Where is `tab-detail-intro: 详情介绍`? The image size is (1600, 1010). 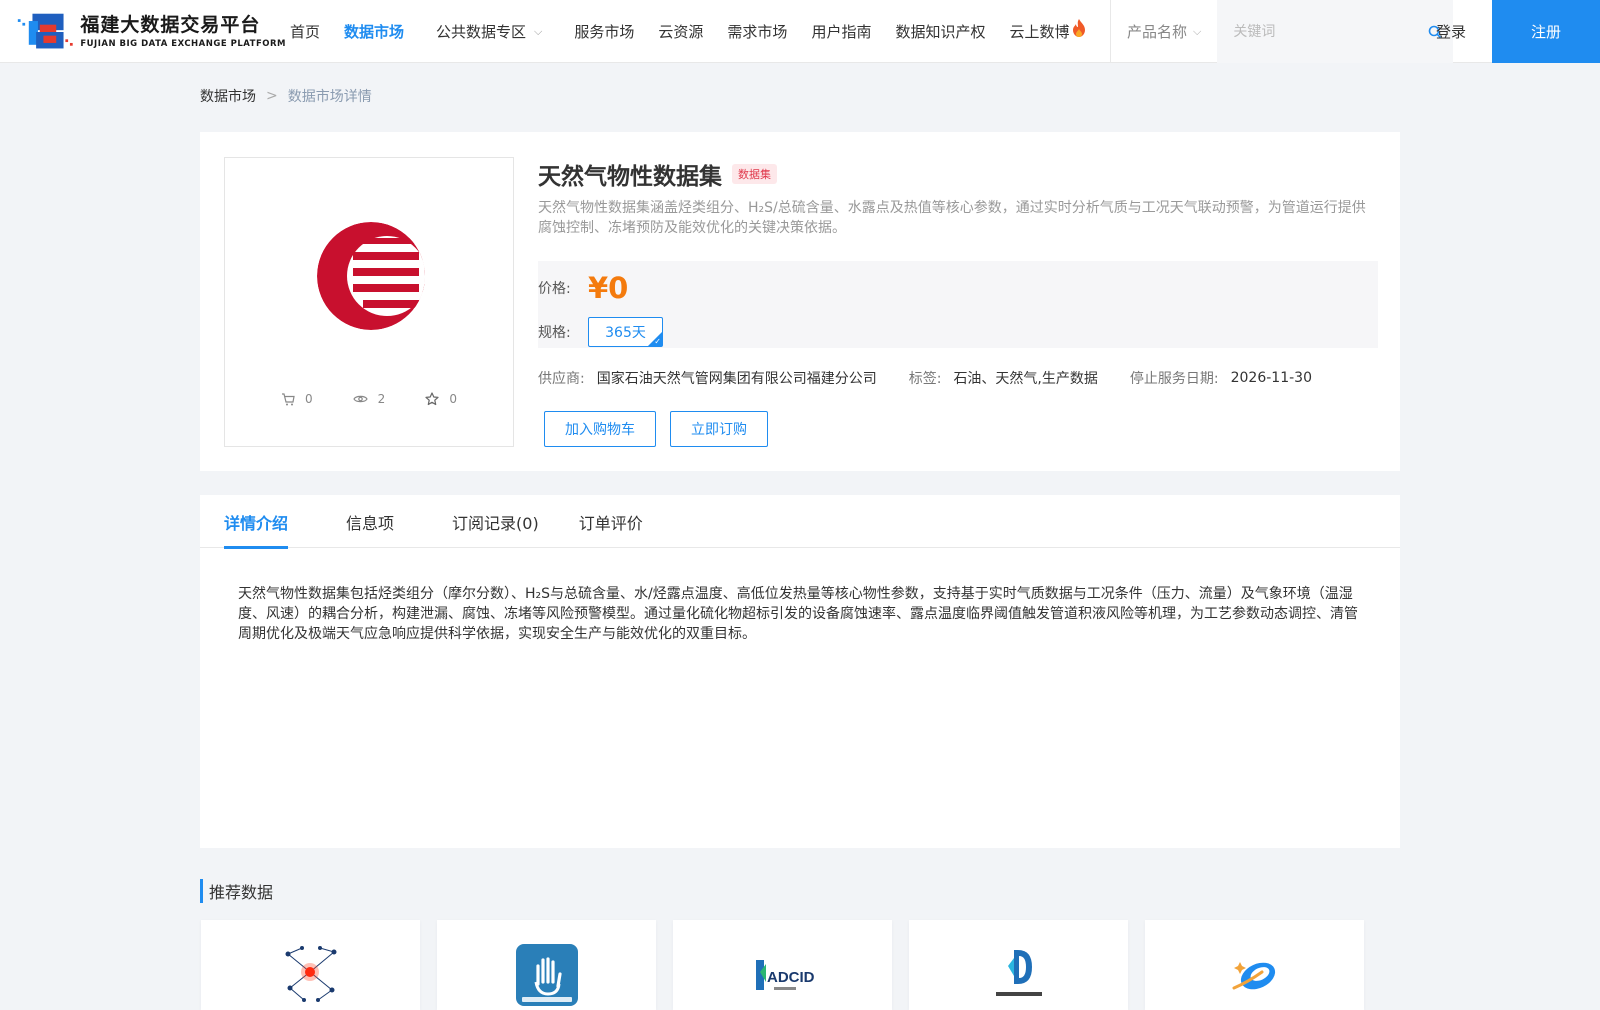
tab-detail-intro: 详情介绍 is located at coordinates (256, 522).